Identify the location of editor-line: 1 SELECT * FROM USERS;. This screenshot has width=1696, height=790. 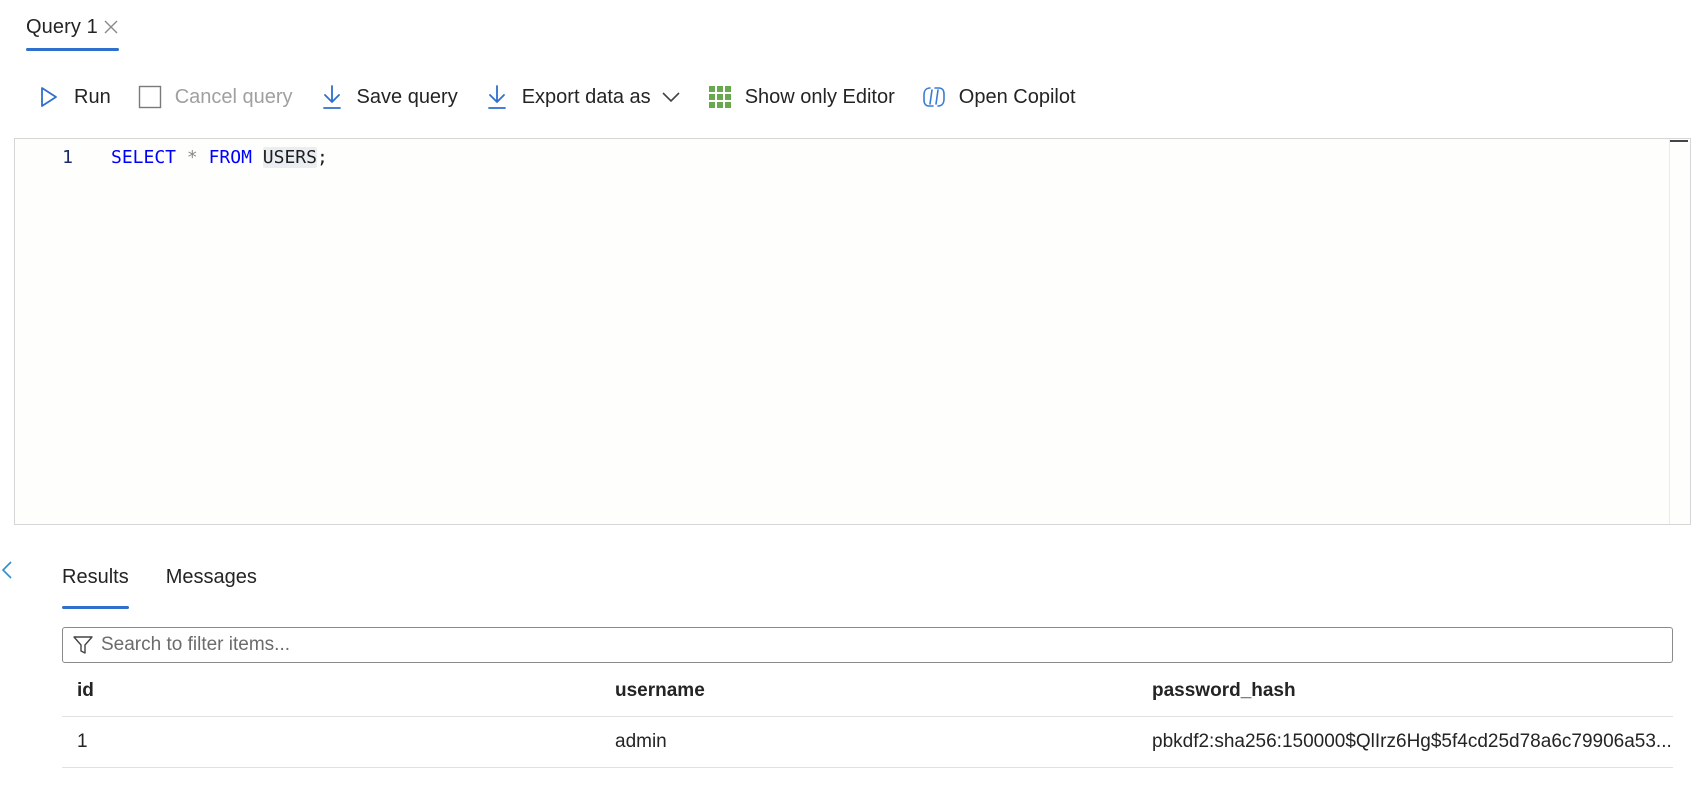
(852, 157).